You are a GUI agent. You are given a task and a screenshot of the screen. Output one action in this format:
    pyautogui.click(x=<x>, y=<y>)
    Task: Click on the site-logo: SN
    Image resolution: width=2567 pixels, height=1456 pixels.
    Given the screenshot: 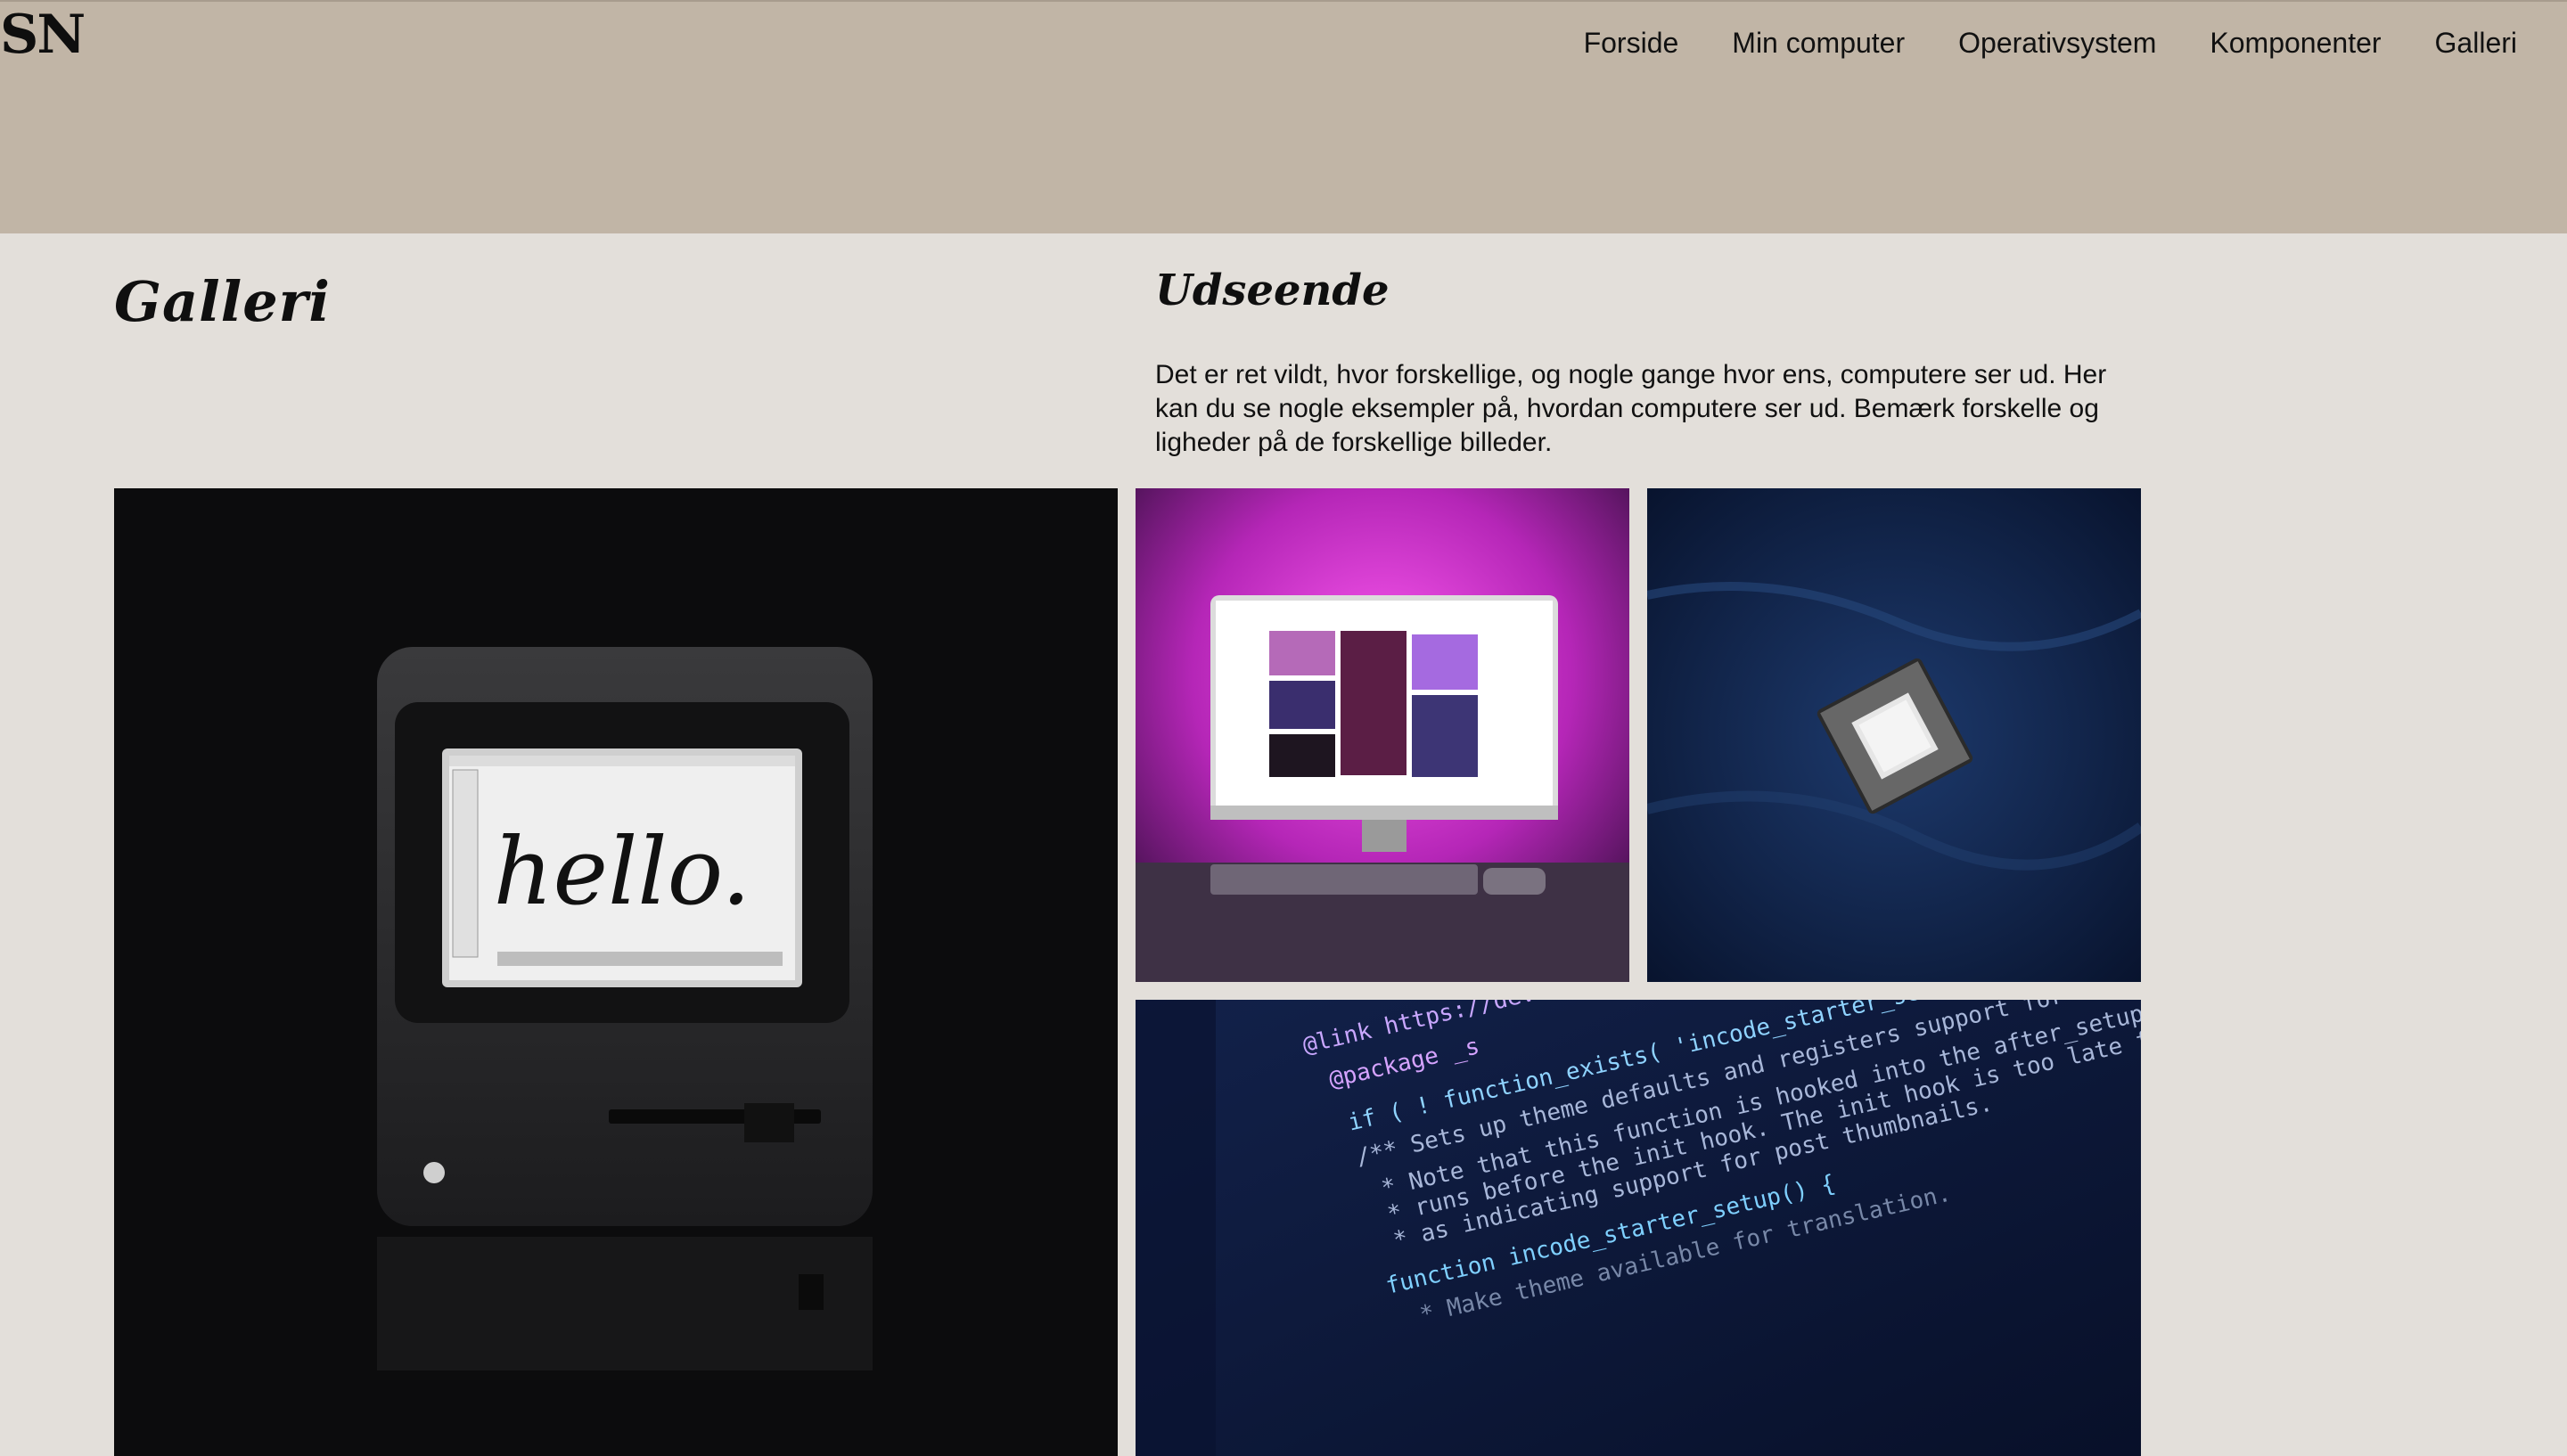 What is the action you would take?
    pyautogui.click(x=43, y=35)
    